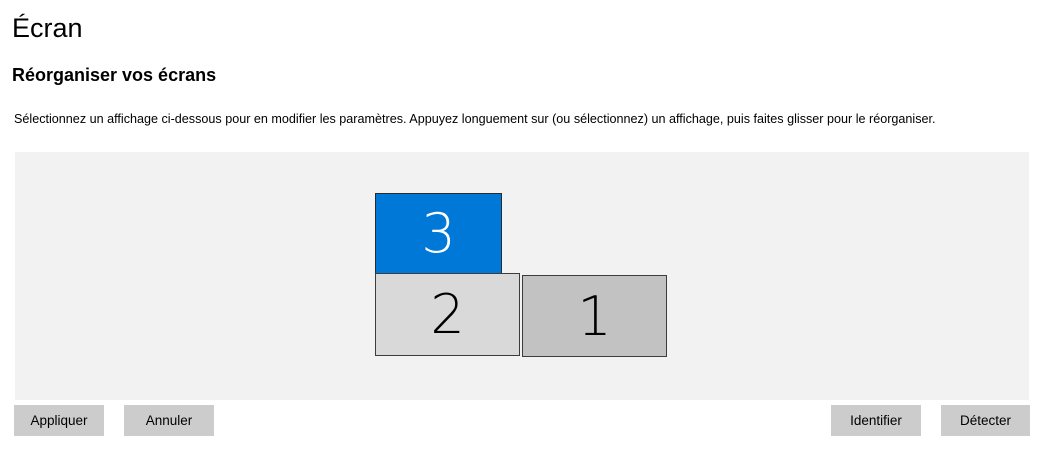 The height and width of the screenshot is (453, 1042). I want to click on page-title: Écran, so click(47, 28).